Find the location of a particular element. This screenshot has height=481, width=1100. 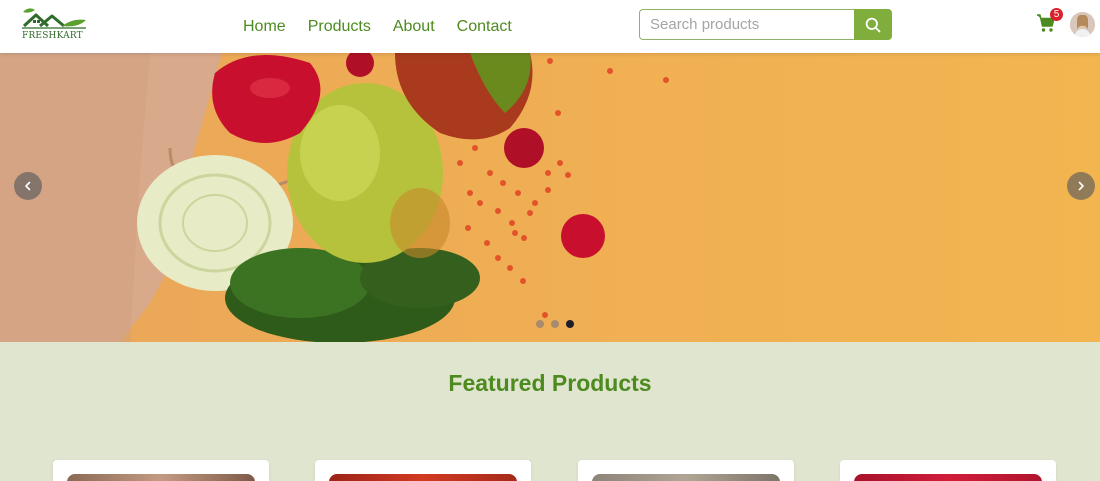

brand-name: FRESHKART is located at coordinates (52, 36).